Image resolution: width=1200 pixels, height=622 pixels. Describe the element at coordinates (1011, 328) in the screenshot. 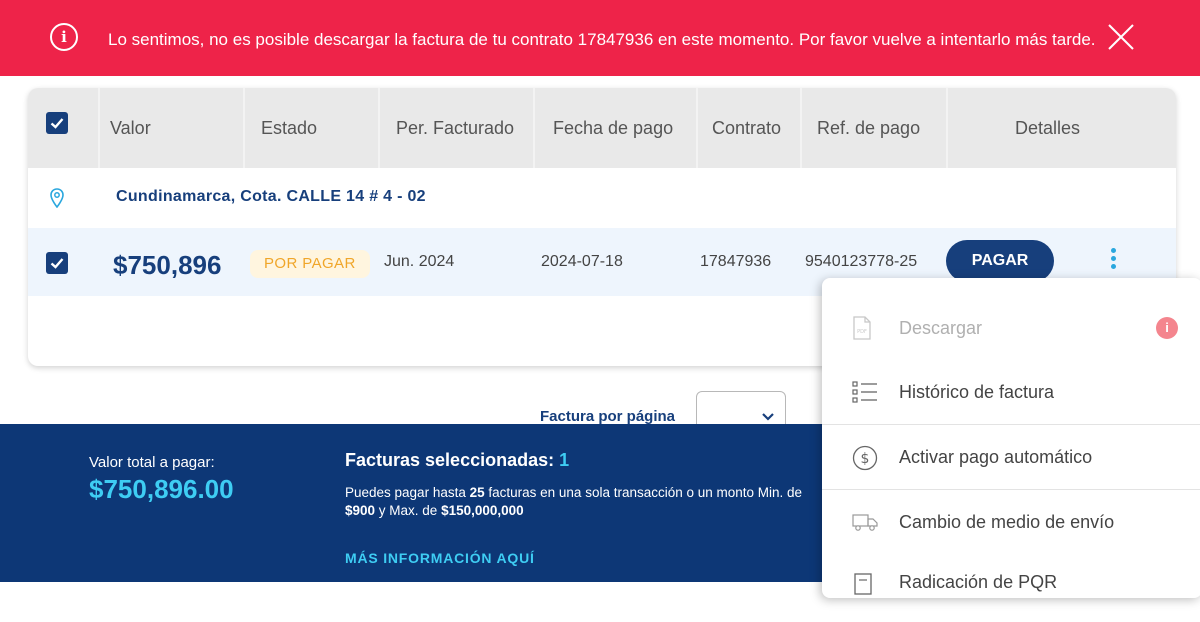

I see `menu-item-descargar: PDF Descargar i` at that location.